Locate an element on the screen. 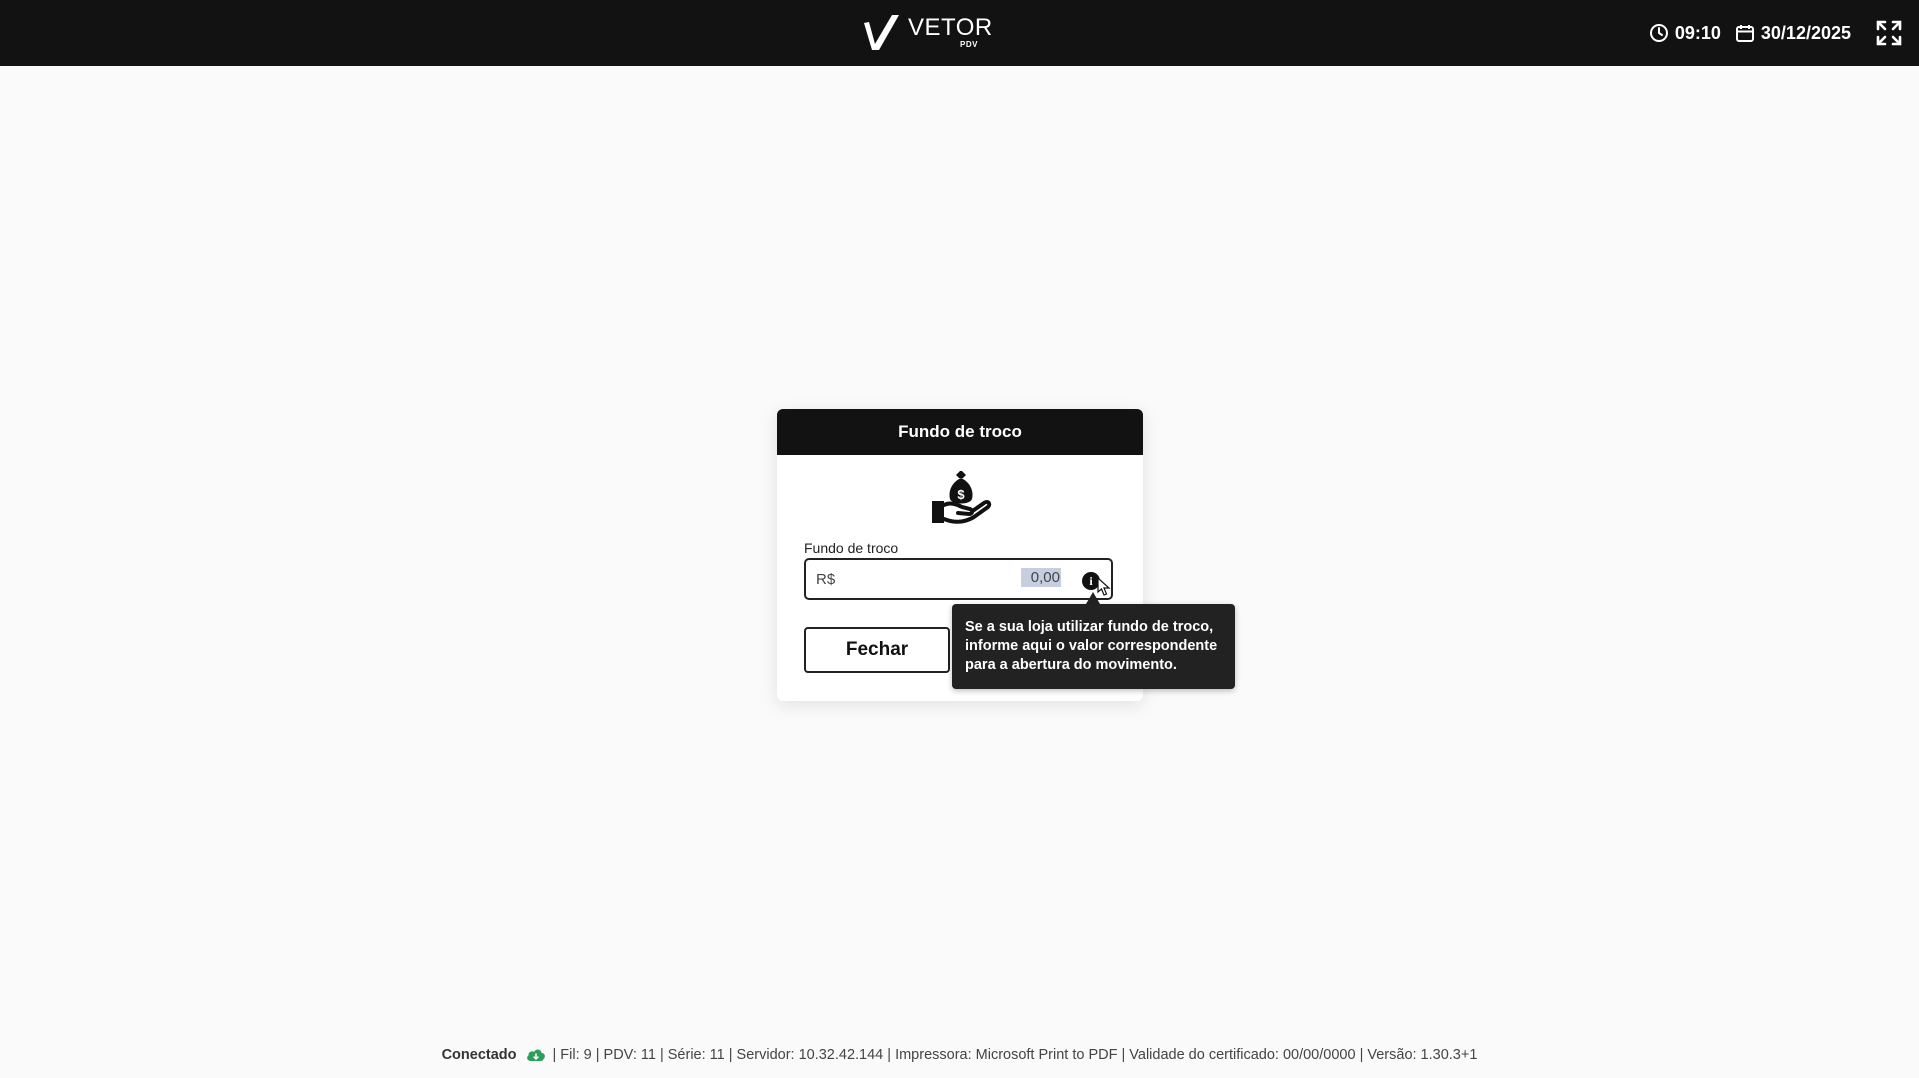 The width and height of the screenshot is (1919, 1078). amount-value: 0,00 is located at coordinates (1041, 577).